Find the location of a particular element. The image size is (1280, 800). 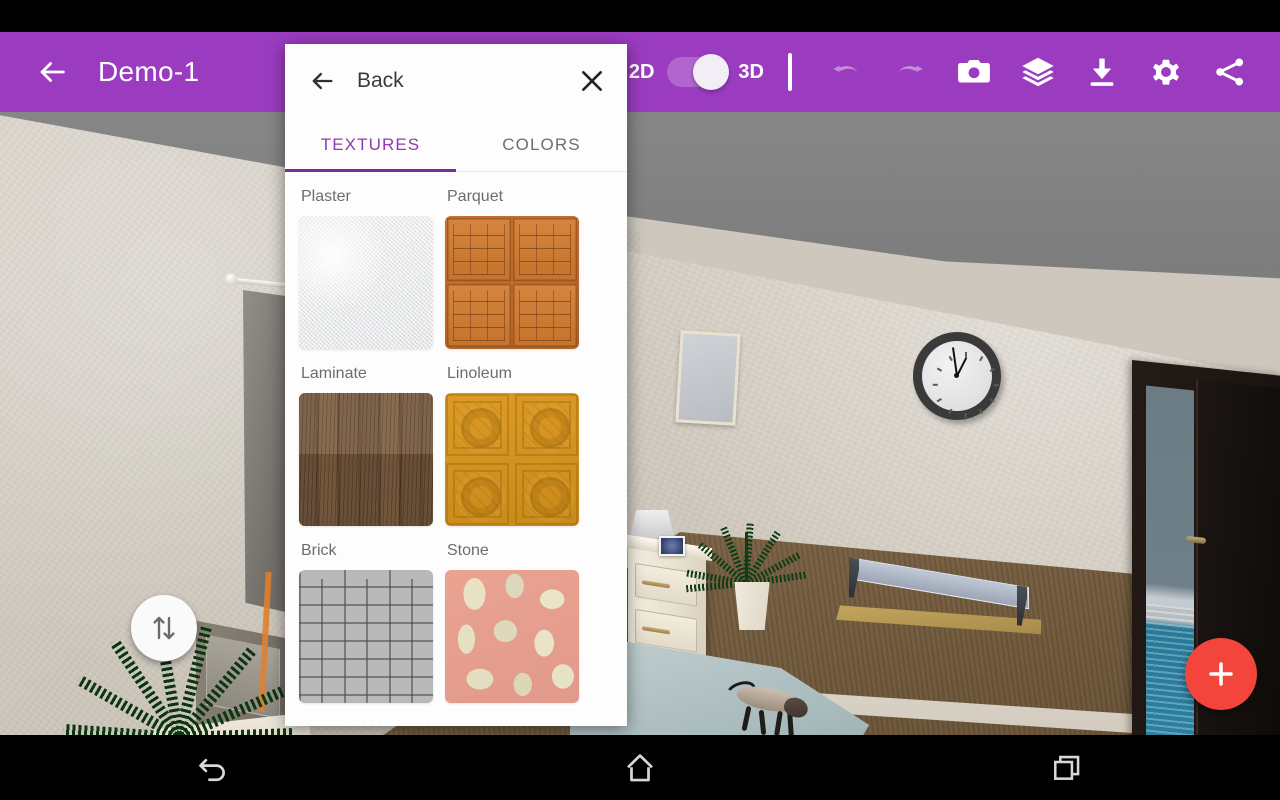

project-title: Demo-1 is located at coordinates (149, 71).